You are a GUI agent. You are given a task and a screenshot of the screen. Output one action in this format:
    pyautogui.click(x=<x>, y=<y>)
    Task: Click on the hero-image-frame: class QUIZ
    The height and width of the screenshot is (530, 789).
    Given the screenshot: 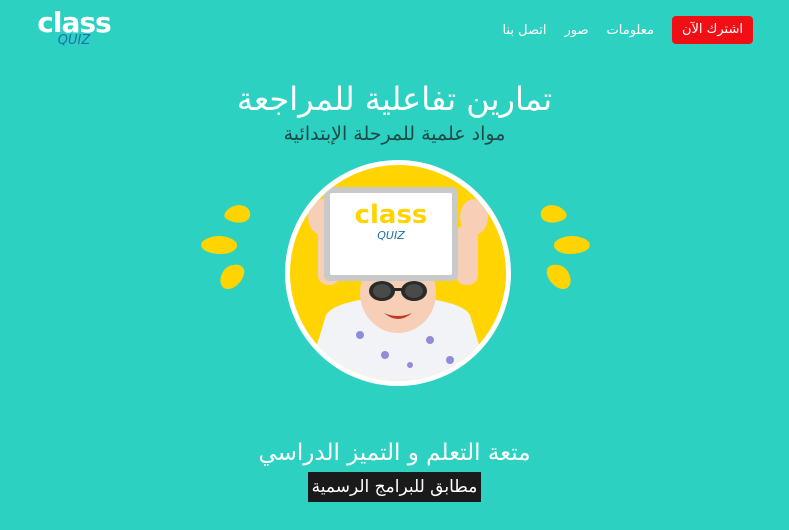 What is the action you would take?
    pyautogui.click(x=398, y=273)
    